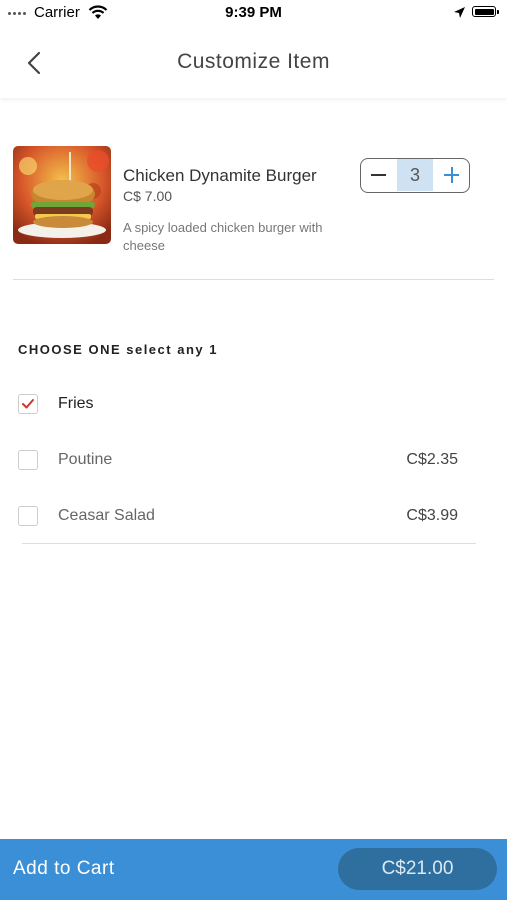  Describe the element at coordinates (118, 349) in the screenshot. I see `options-section-title: CHOOSE ONE select any 1` at that location.